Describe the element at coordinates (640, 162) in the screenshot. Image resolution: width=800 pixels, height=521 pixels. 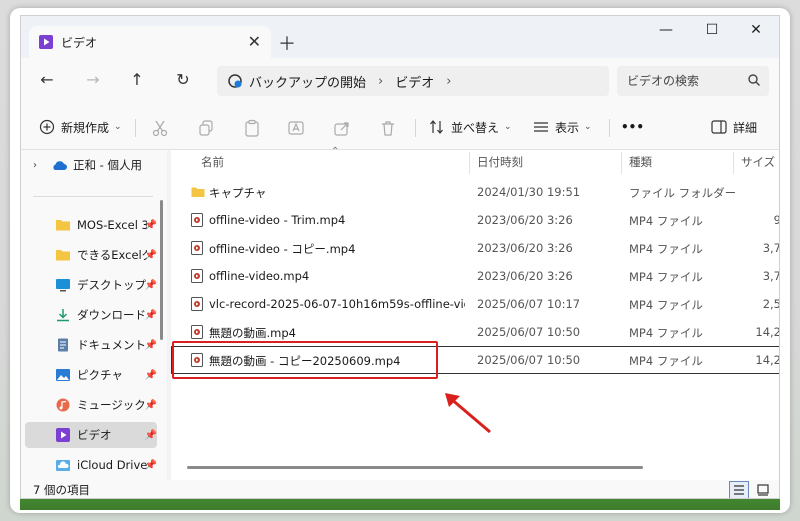
I see `column-header-type: 種類` at that location.